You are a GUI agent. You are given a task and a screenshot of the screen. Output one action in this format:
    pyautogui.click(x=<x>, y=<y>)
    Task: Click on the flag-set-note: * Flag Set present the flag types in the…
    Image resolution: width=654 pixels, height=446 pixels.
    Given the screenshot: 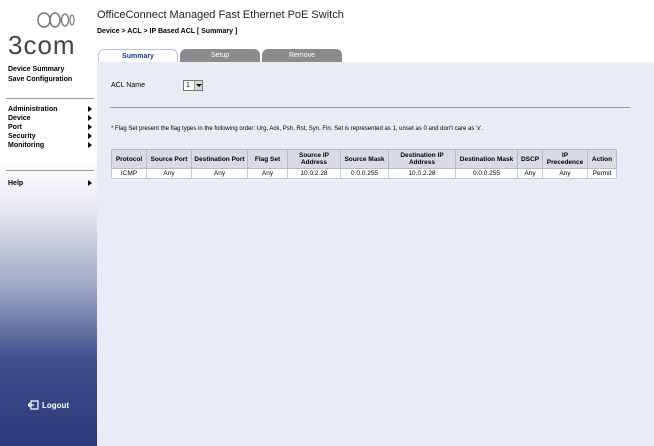 What is the action you would take?
    pyautogui.click(x=297, y=129)
    